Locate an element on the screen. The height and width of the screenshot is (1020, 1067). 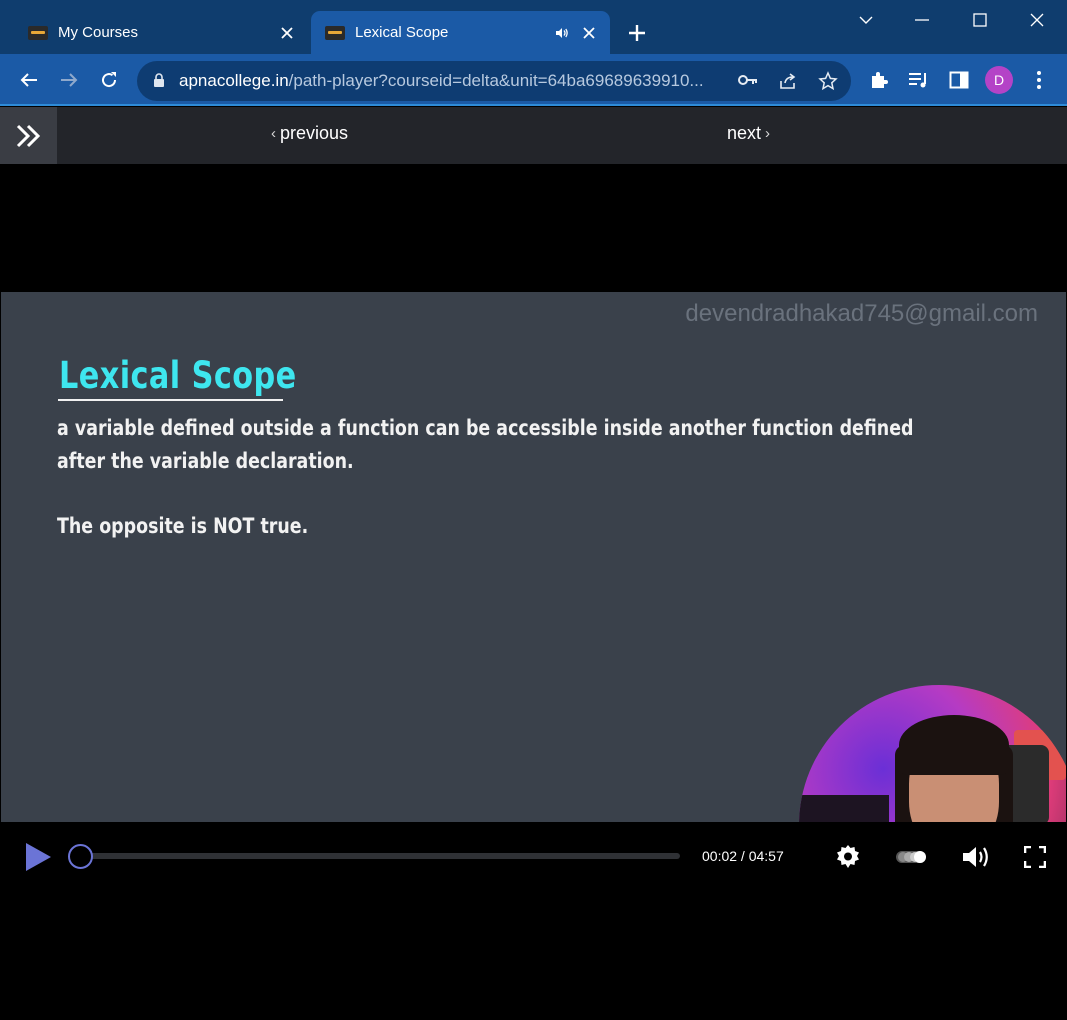
email-watermark: devendradhakad745@gmail.com is located at coordinates (861, 313).